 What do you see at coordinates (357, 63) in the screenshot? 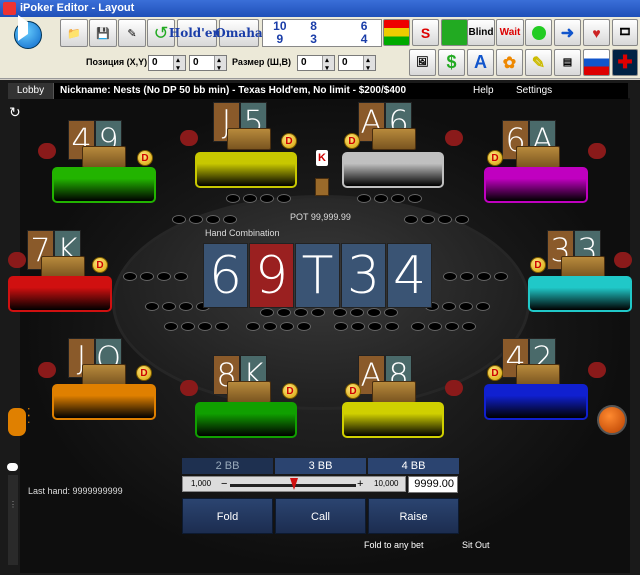
I see `size-h-input: 0` at bounding box center [357, 63].